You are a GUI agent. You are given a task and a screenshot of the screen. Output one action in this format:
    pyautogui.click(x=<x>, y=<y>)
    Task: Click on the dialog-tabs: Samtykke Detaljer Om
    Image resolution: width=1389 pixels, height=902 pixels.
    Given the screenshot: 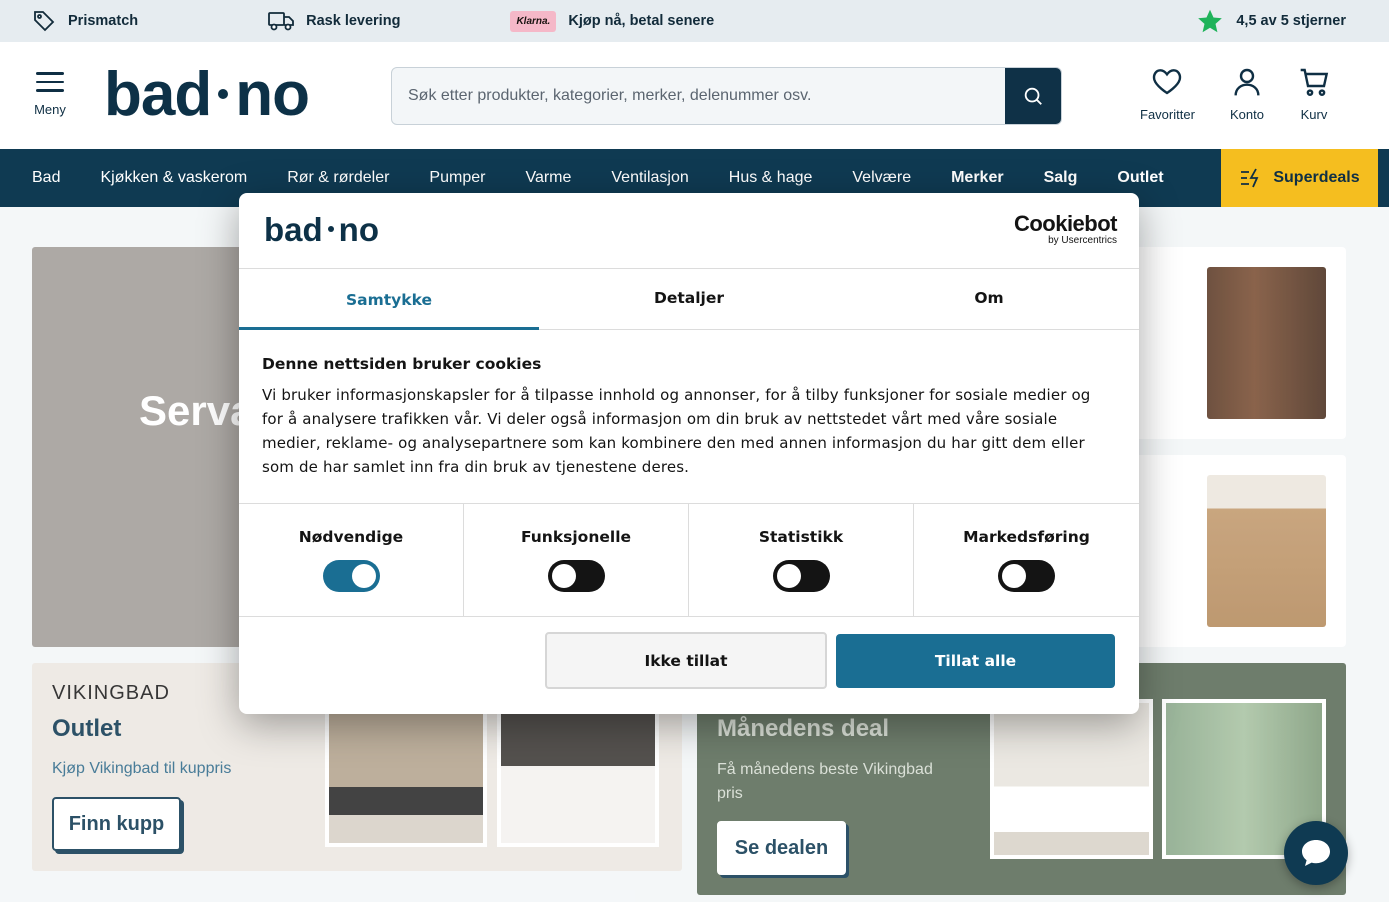 What is the action you would take?
    pyautogui.click(x=689, y=299)
    